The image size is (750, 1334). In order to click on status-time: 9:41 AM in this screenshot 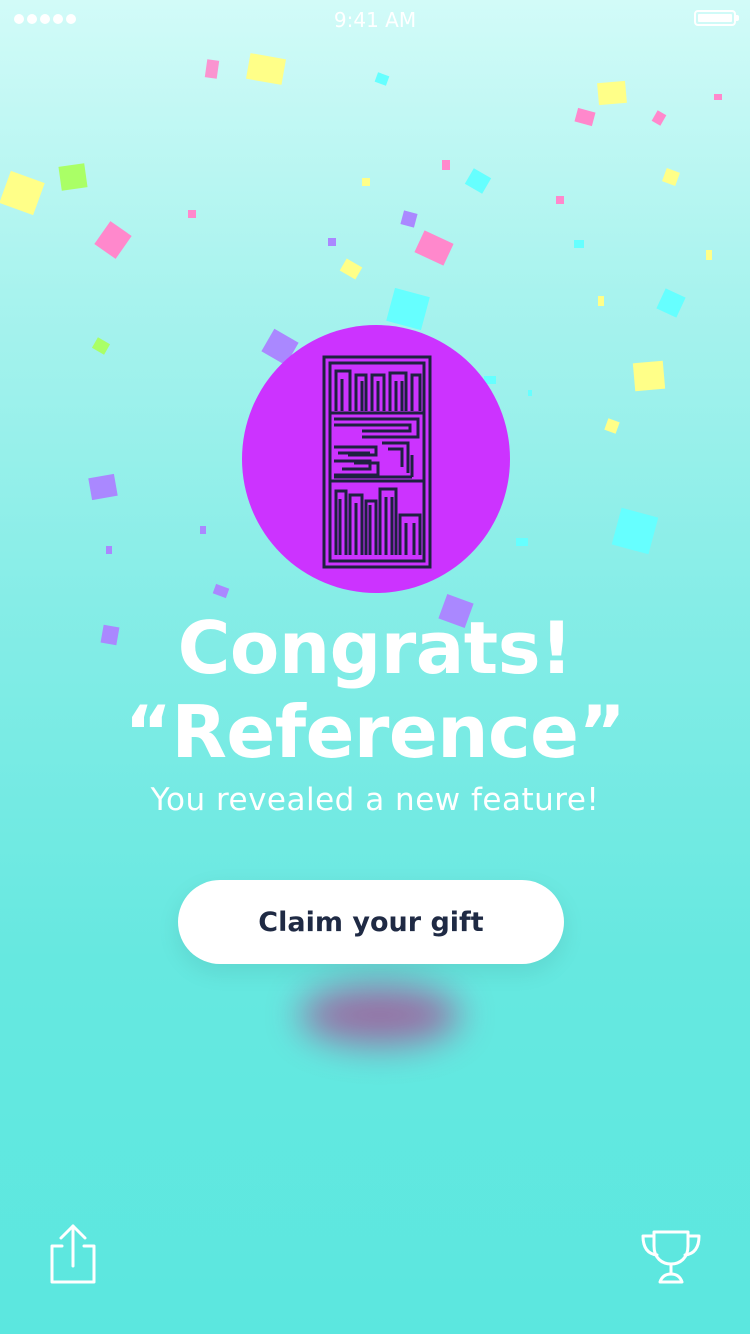, I will do `click(375, 20)`.